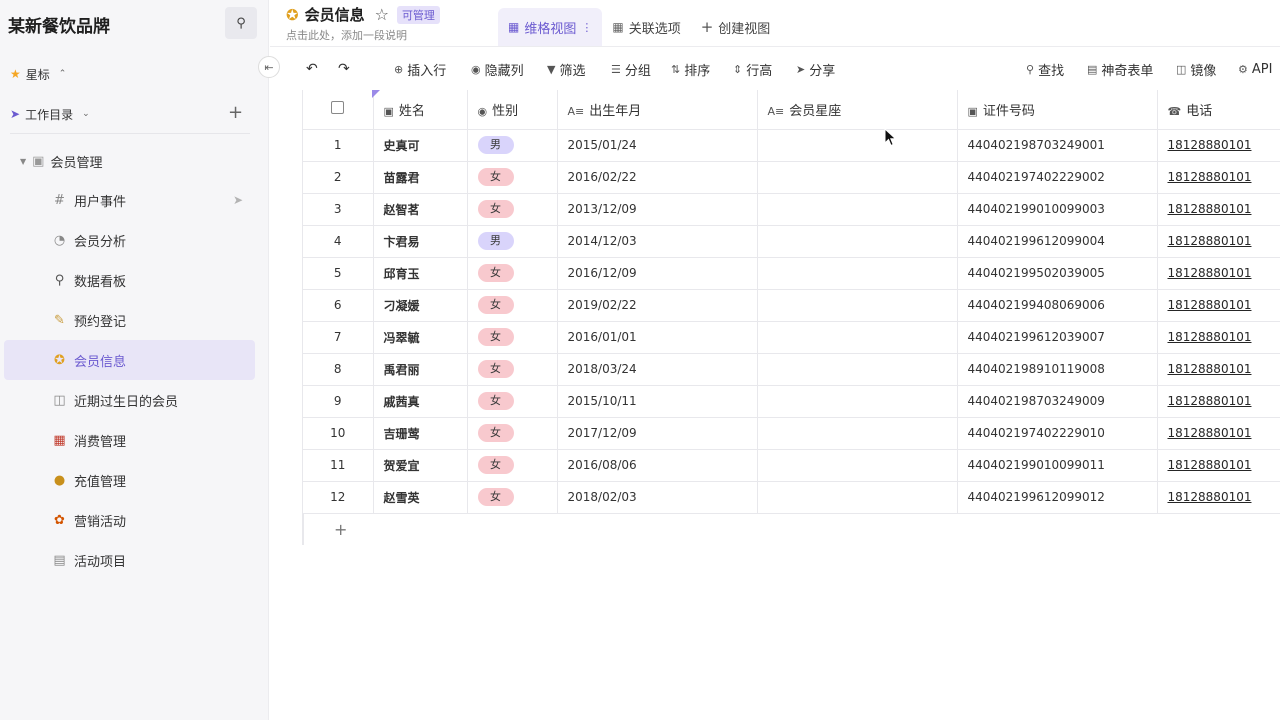 This screenshot has height=720, width=1280. What do you see at coordinates (657, 145) in the screenshot?
I see `cell-birth: 2015/01/24` at bounding box center [657, 145].